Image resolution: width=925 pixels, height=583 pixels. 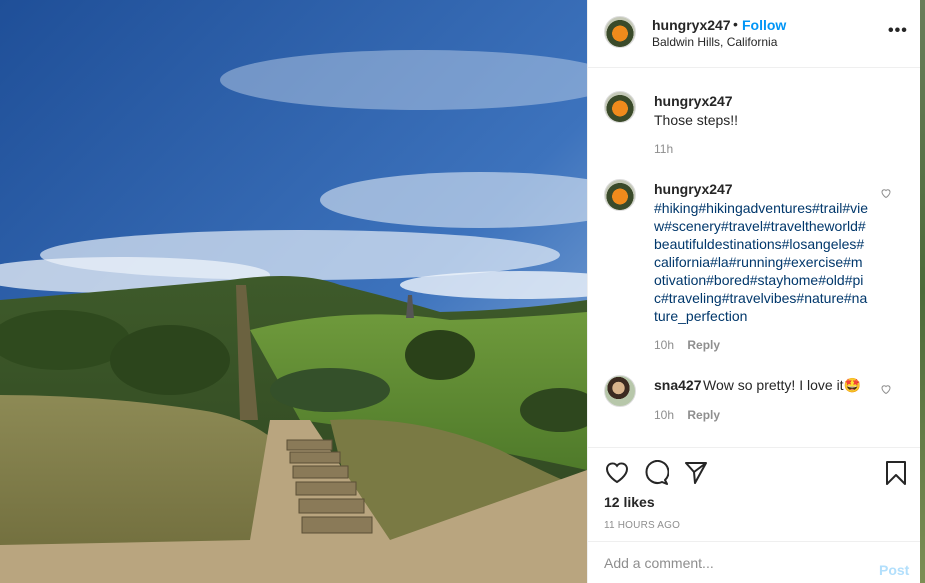 What do you see at coordinates (782, 385) in the screenshot?
I see `comment-text: Wow so pretty! I love it🤩` at bounding box center [782, 385].